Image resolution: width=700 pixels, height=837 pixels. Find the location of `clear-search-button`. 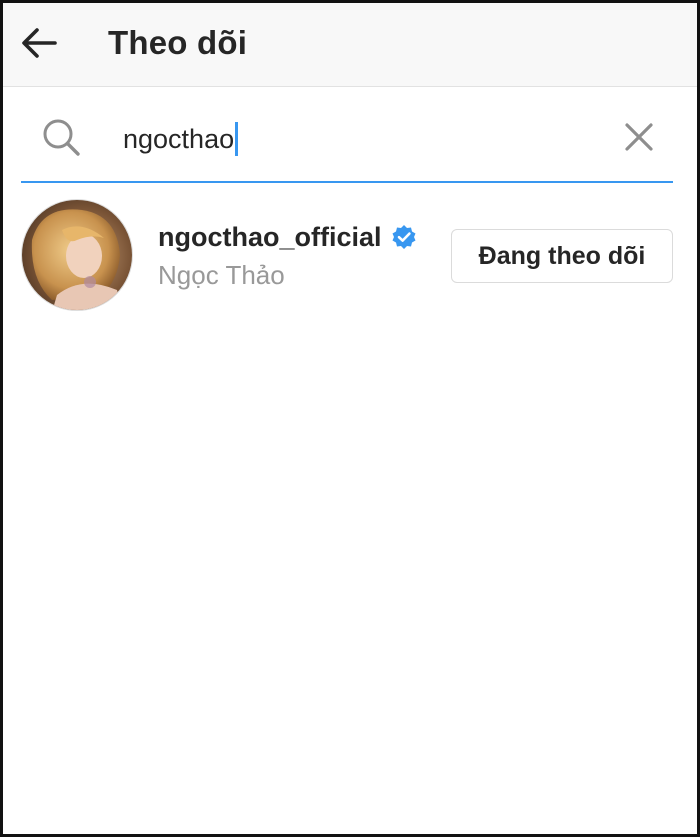

clear-search-button is located at coordinates (639, 137).